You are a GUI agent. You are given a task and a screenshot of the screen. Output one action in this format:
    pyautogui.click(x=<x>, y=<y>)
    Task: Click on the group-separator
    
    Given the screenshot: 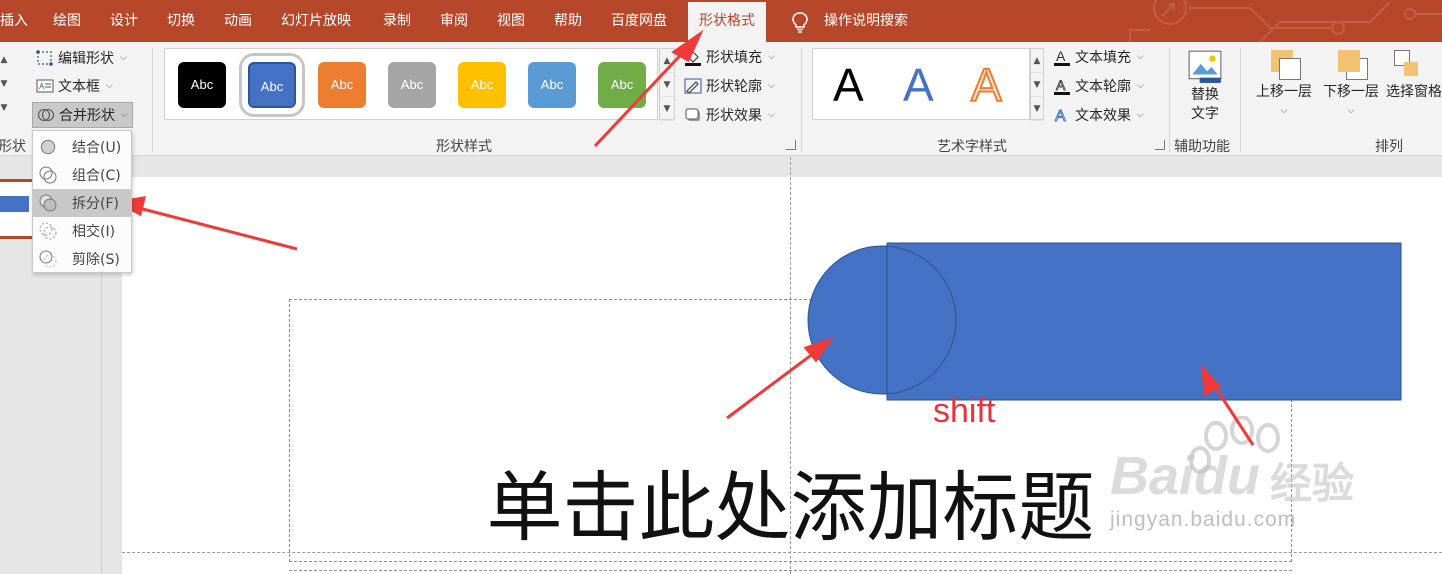 What is the action you would take?
    pyautogui.click(x=801, y=100)
    